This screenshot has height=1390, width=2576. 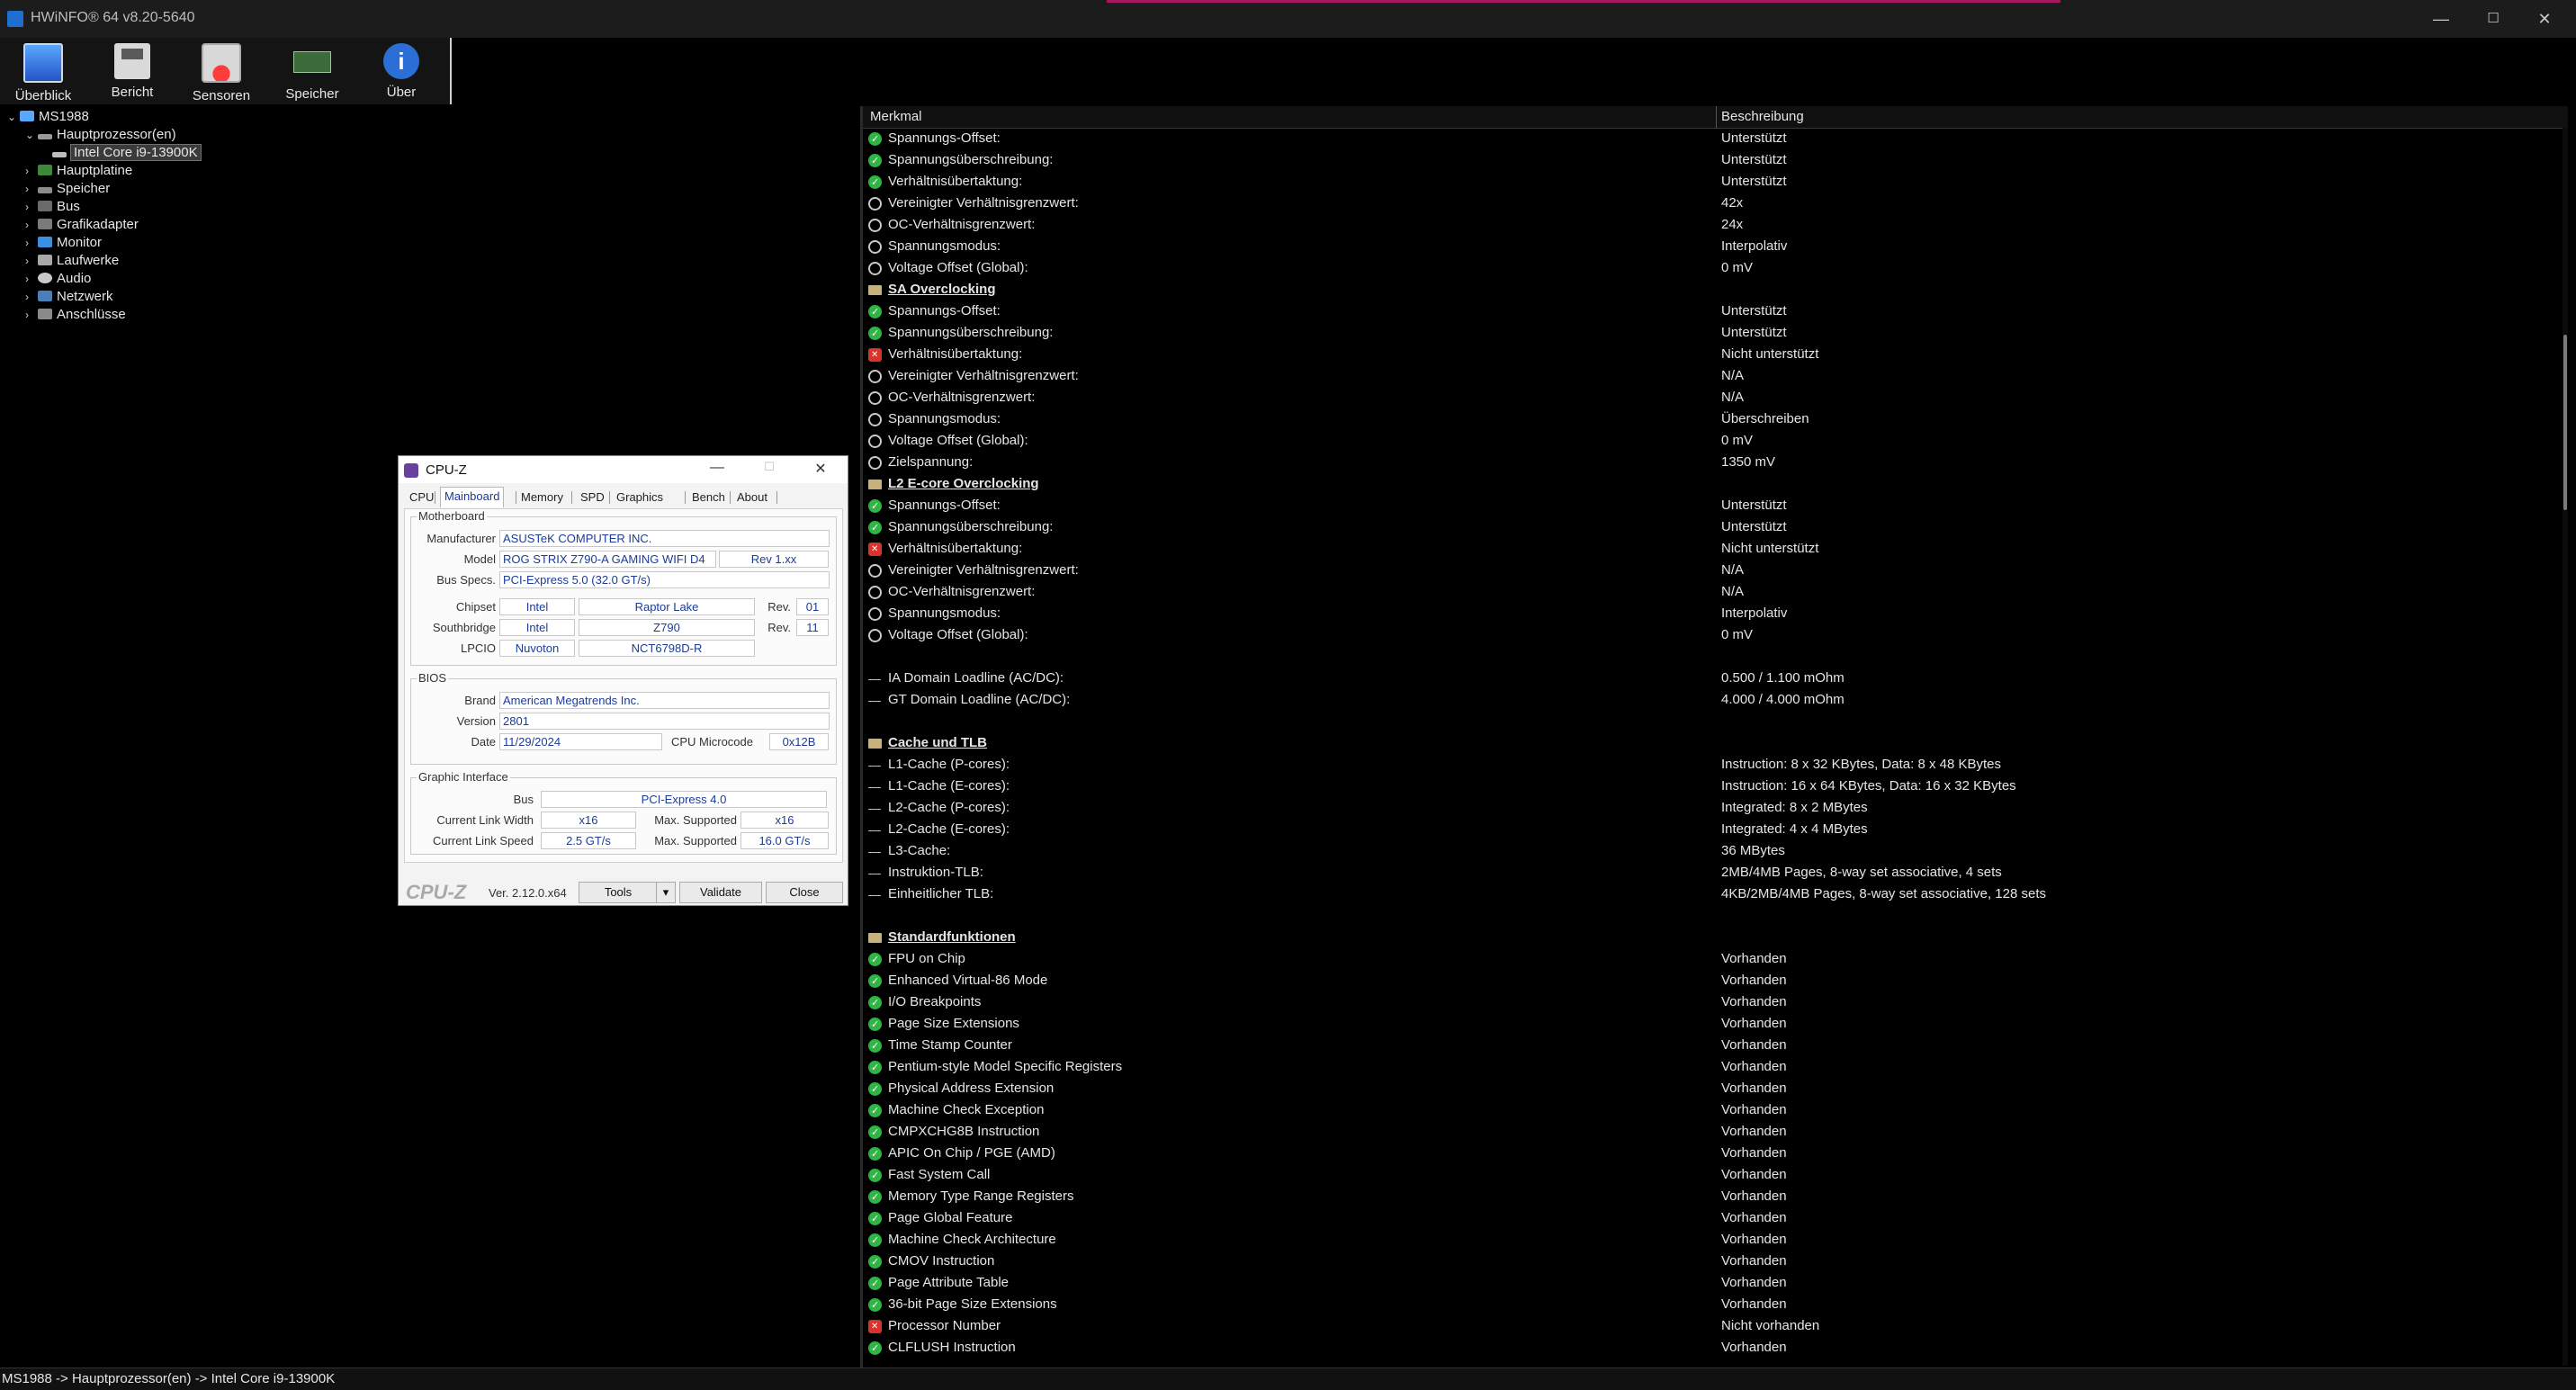 I want to click on tree-node-mainboard: › Hauptplatine, so click(x=79, y=171).